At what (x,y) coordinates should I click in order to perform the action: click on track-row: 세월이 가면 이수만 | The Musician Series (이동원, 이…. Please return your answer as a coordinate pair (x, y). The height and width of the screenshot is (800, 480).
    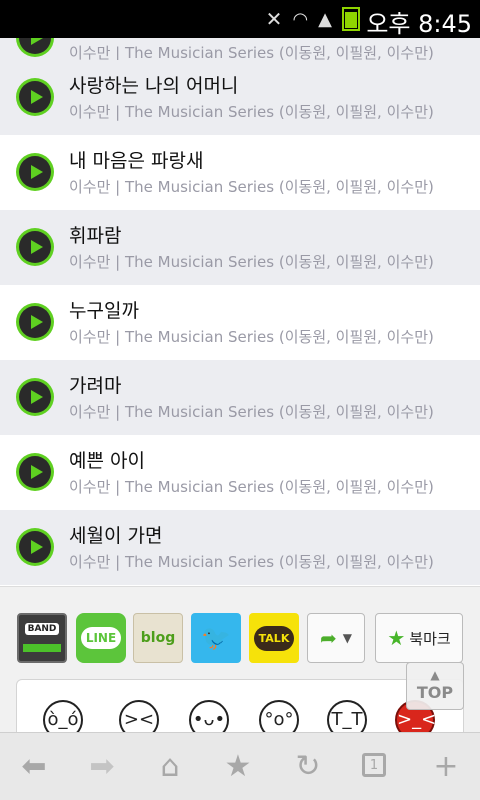
    Looking at the image, I should click on (240, 547).